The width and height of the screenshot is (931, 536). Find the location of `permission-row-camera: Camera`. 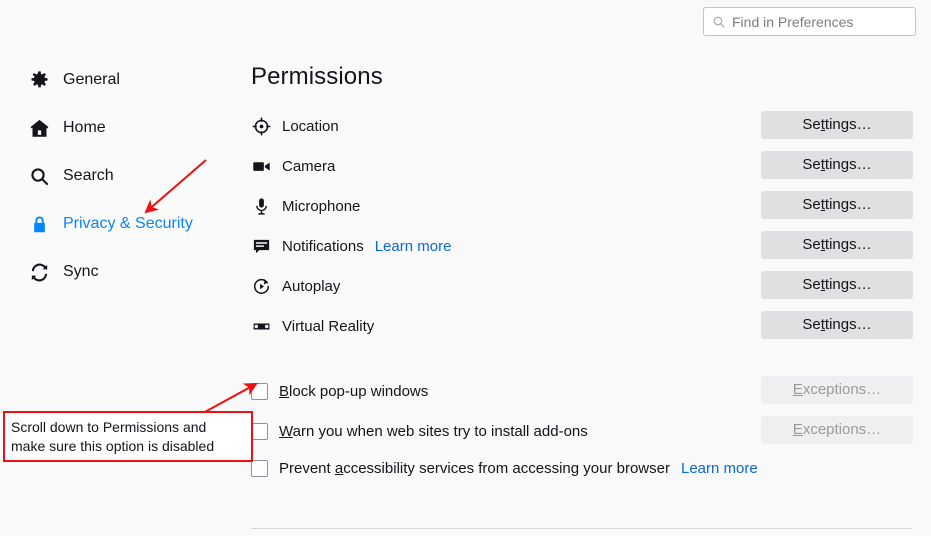

permission-row-camera: Camera is located at coordinates (293, 166).